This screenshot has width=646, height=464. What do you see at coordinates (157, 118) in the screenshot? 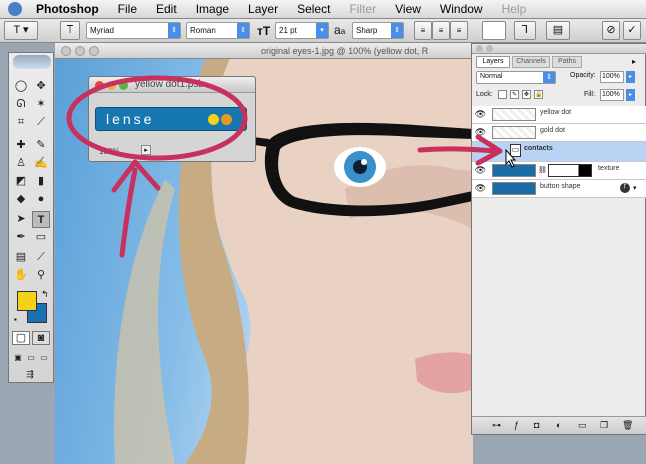
I see `annotation-circle` at bounding box center [157, 118].